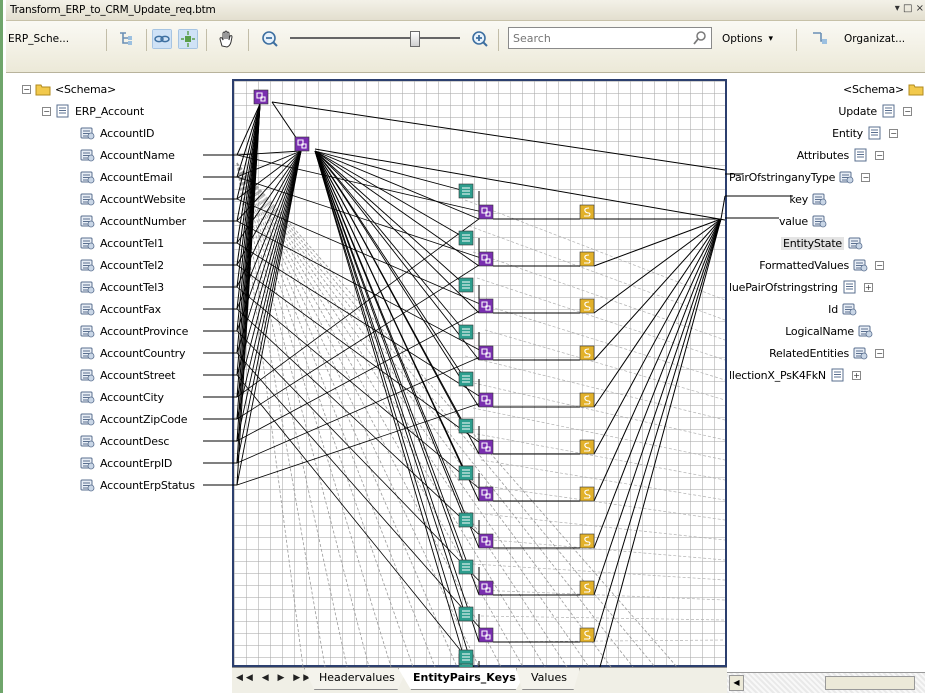 This screenshot has height=693, width=925. What do you see at coordinates (86, 89) in the screenshot?
I see `schema-label: <Schema>` at bounding box center [86, 89].